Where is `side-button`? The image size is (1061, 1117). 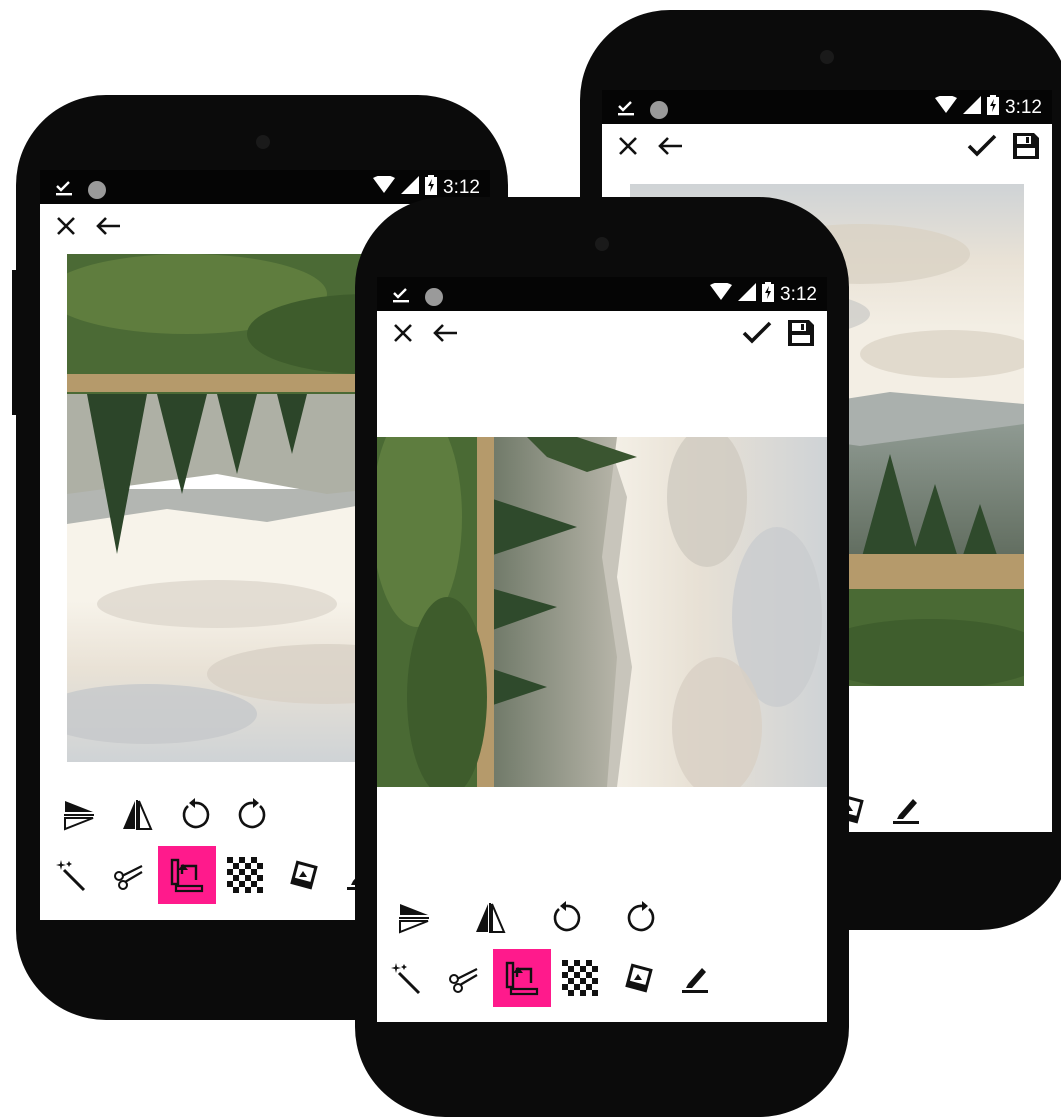 side-button is located at coordinates (15, 342).